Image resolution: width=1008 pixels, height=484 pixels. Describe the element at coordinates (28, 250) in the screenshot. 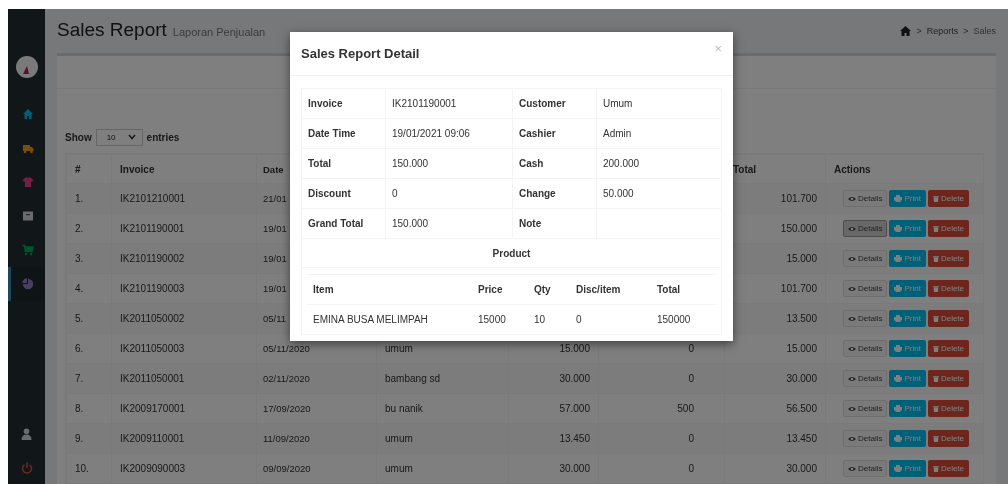

I see `cart-icon` at that location.